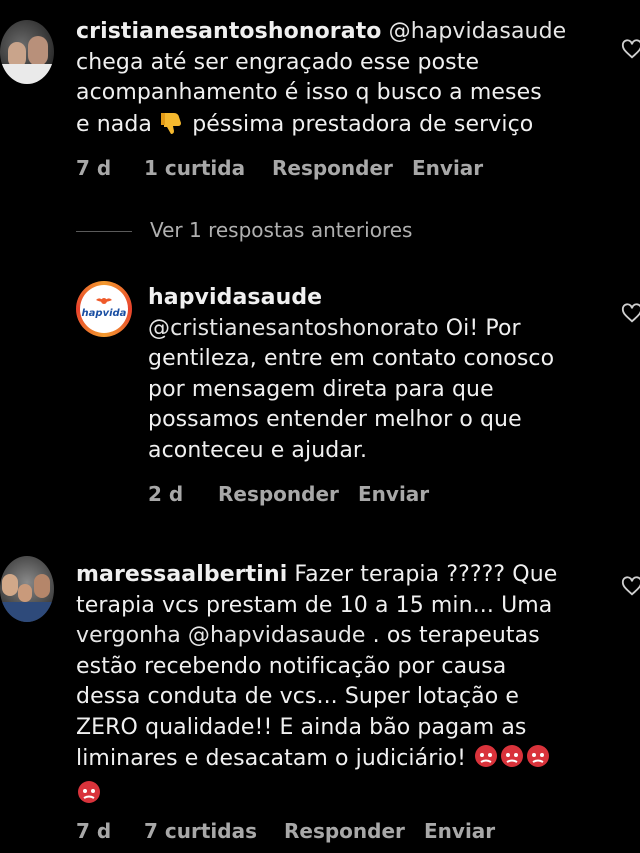 This screenshot has height=853, width=640. Describe the element at coordinates (181, 574) in the screenshot. I see `username: maressaalbertini` at that location.